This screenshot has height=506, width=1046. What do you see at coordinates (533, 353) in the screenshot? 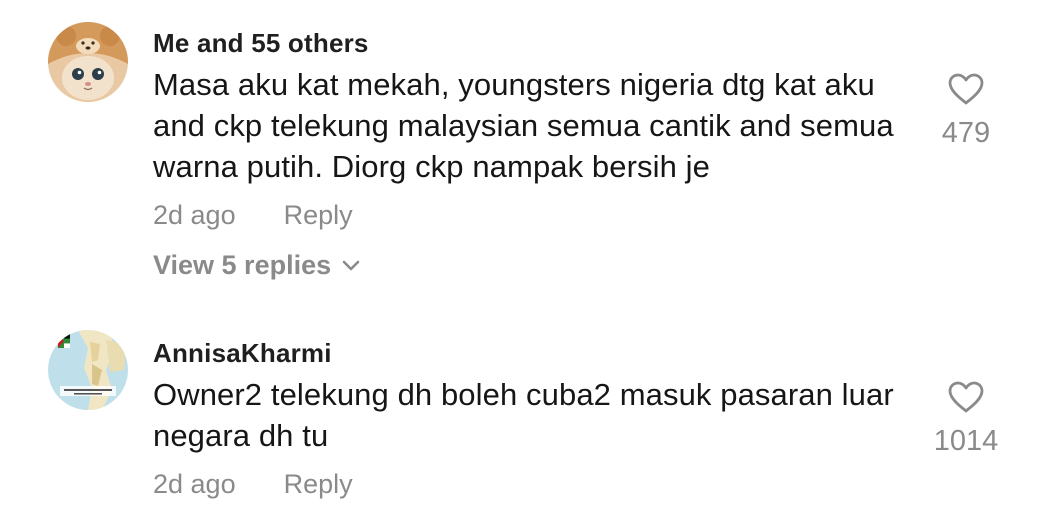
I see `comment-username: AnnisaKharmi` at bounding box center [533, 353].